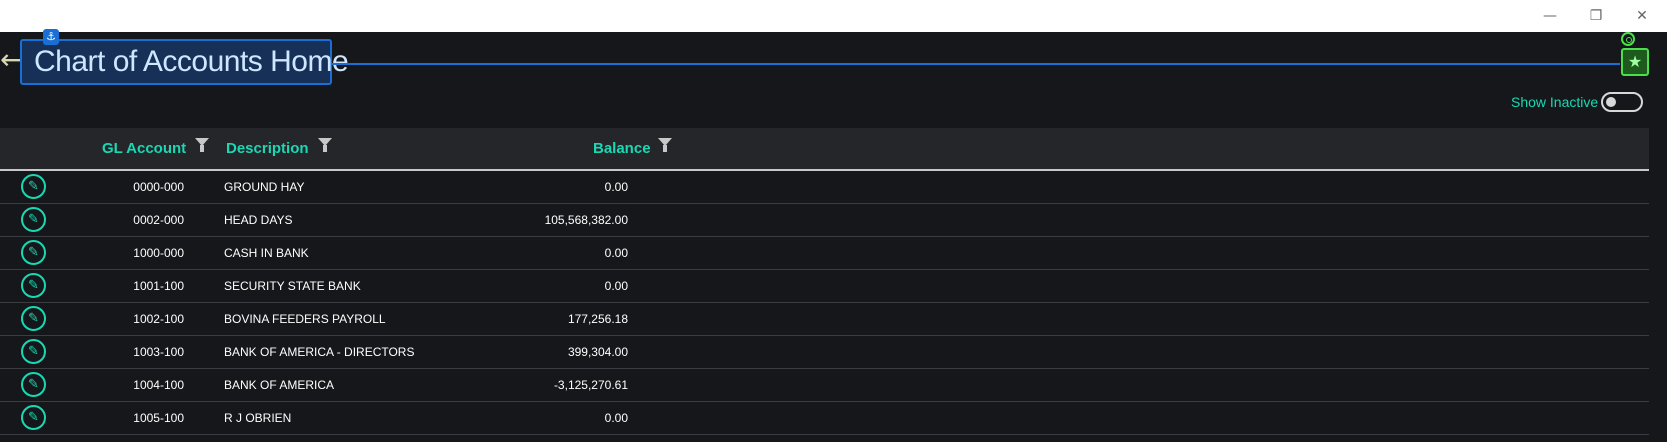 Image resolution: width=1667 pixels, height=442 pixels. I want to click on title-underline, so click(976, 64).